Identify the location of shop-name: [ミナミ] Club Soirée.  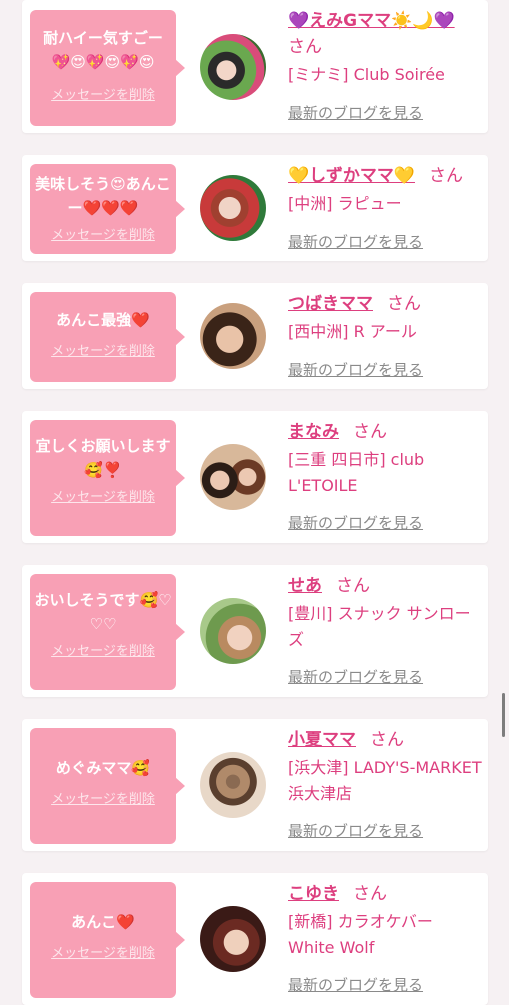
(366, 74).